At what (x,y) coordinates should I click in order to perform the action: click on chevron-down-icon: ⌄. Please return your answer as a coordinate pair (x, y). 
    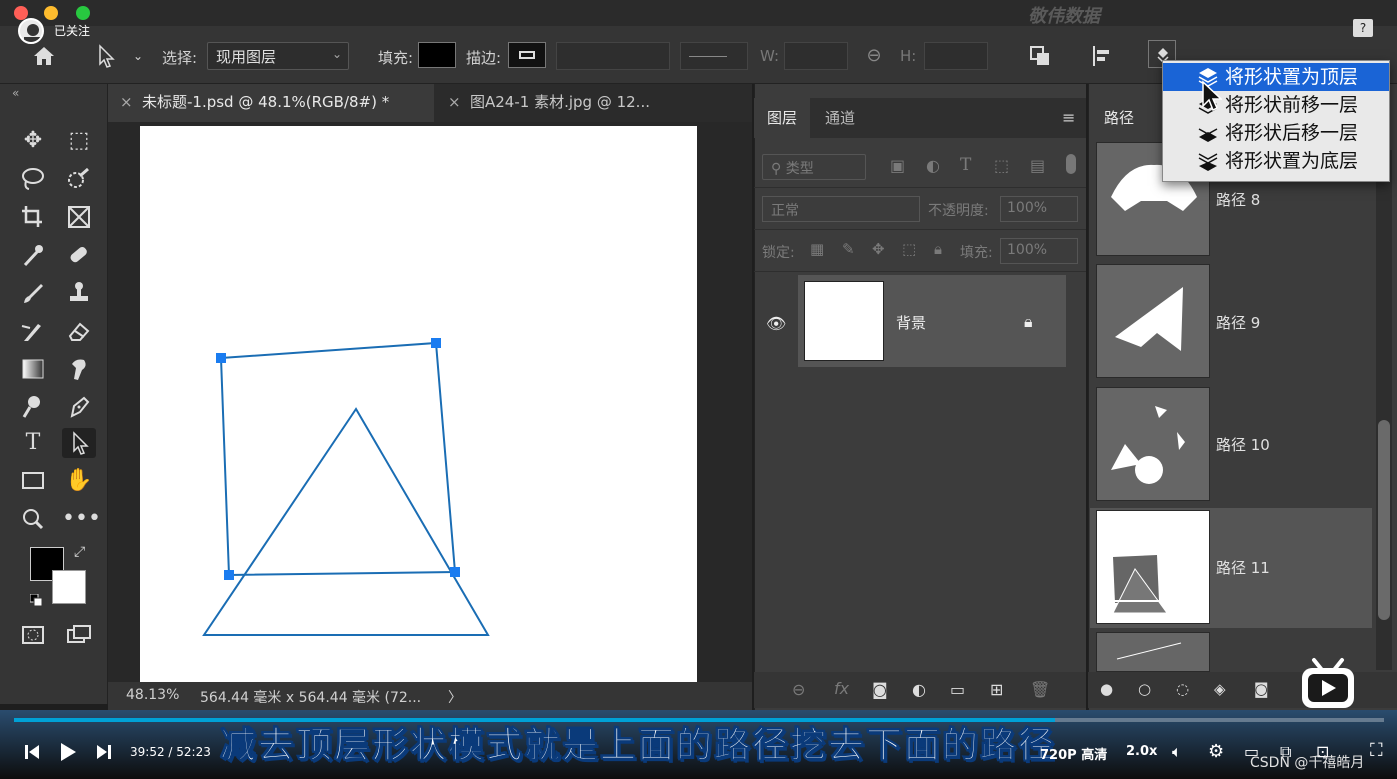
    Looking at the image, I should click on (138, 56).